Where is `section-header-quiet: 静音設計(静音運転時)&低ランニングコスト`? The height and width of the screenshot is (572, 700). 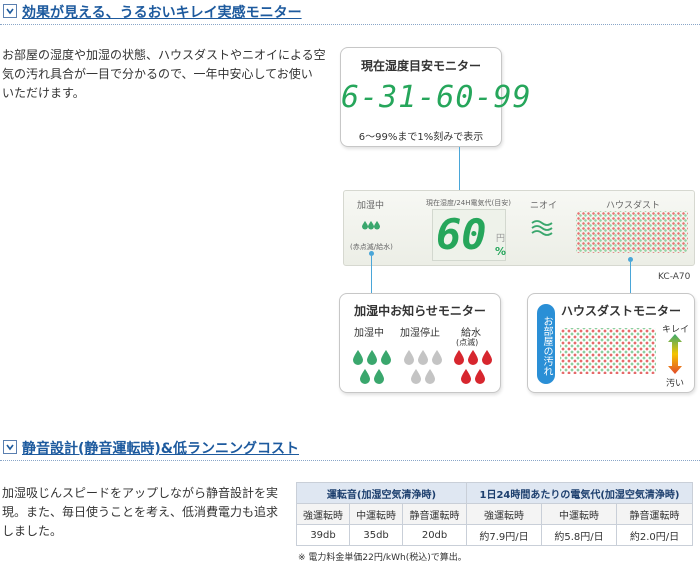 section-header-quiet: 静音設計(静音運転時)&低ランニングコスト is located at coordinates (350, 449).